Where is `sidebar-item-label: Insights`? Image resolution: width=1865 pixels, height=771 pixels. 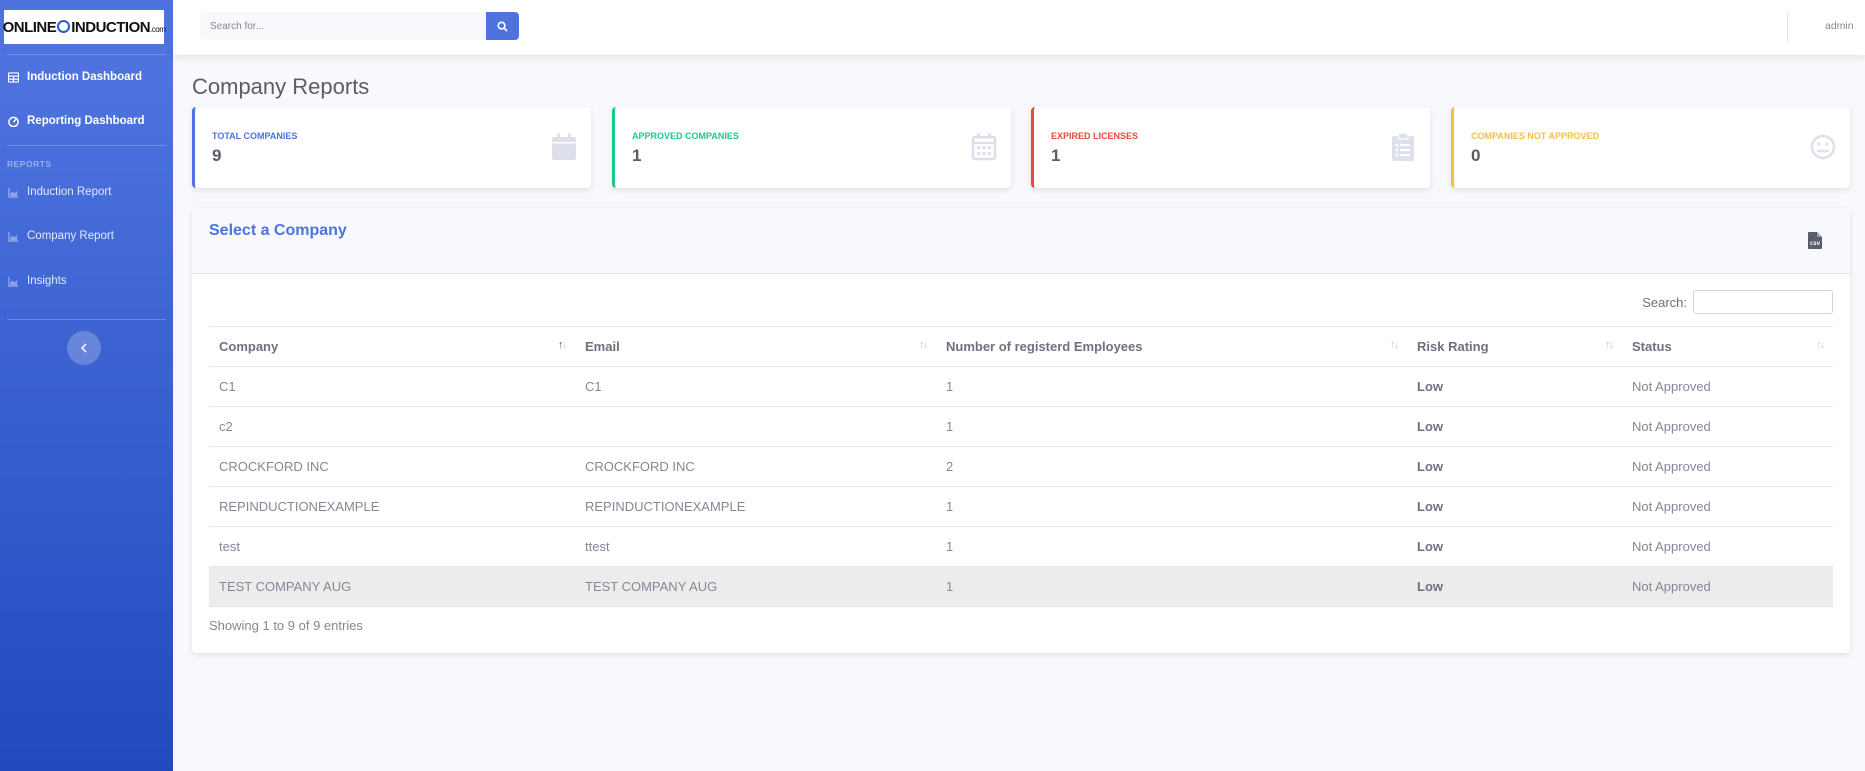 sidebar-item-label: Insights is located at coordinates (47, 281).